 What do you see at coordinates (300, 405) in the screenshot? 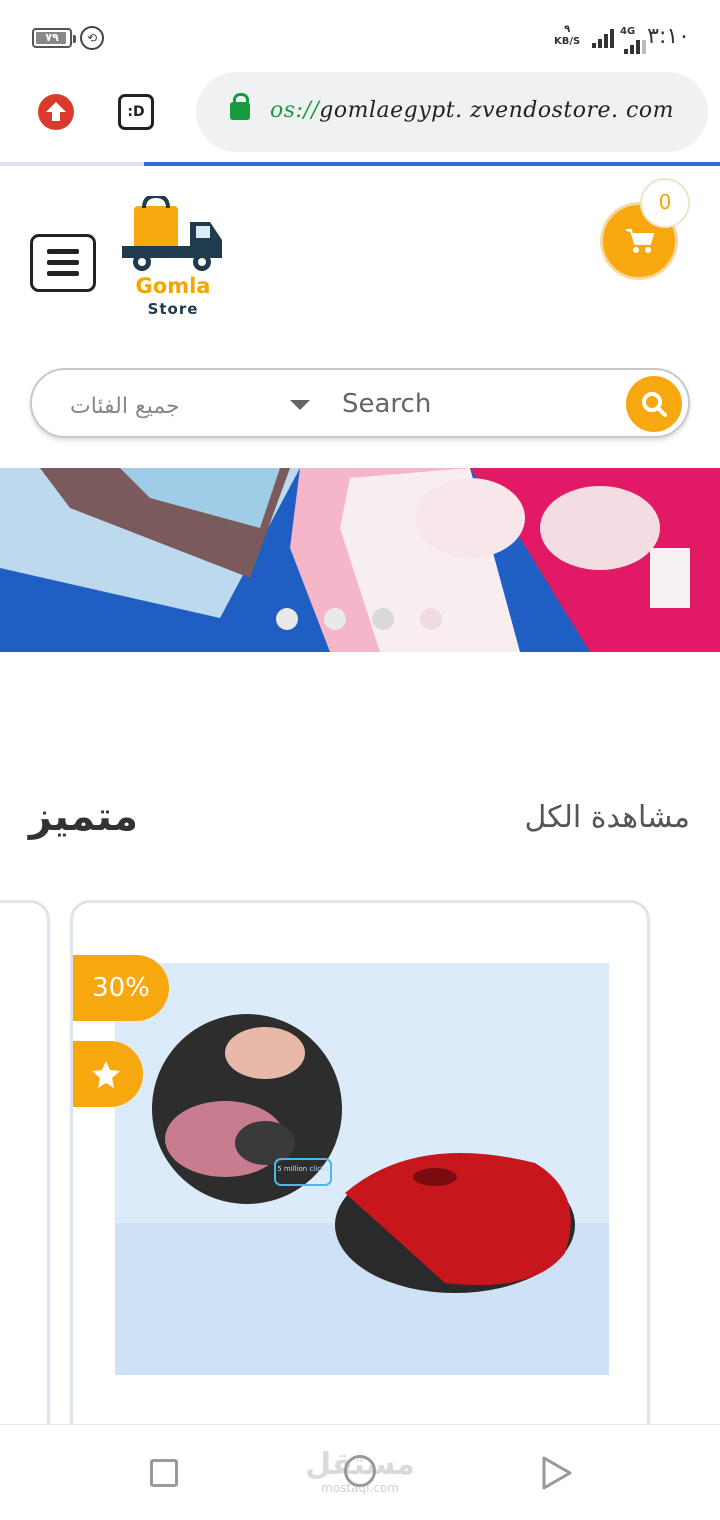
I see `chevron-down-icon` at bounding box center [300, 405].